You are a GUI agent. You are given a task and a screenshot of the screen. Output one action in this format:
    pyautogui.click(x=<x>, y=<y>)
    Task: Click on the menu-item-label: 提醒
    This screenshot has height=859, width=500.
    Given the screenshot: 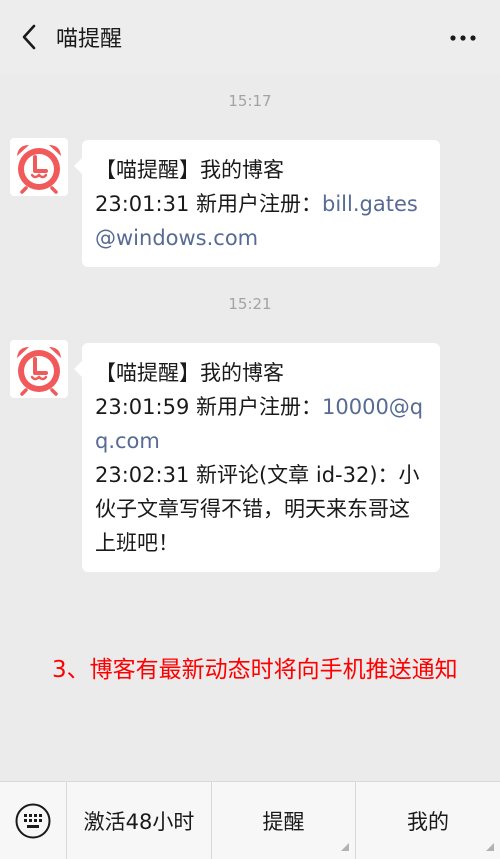 What is the action you would take?
    pyautogui.click(x=283, y=821)
    